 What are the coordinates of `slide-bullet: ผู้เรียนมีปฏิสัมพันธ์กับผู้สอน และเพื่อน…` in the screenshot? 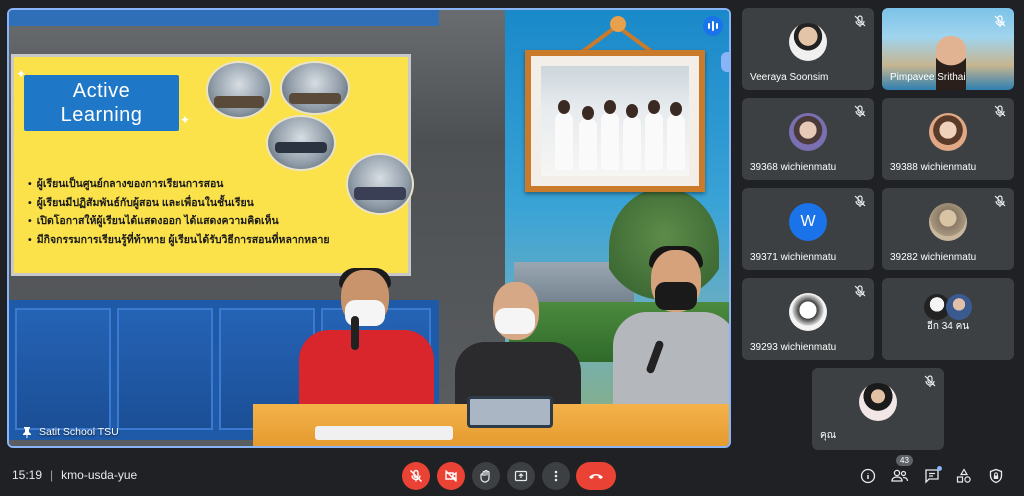 It's located at (179, 203).